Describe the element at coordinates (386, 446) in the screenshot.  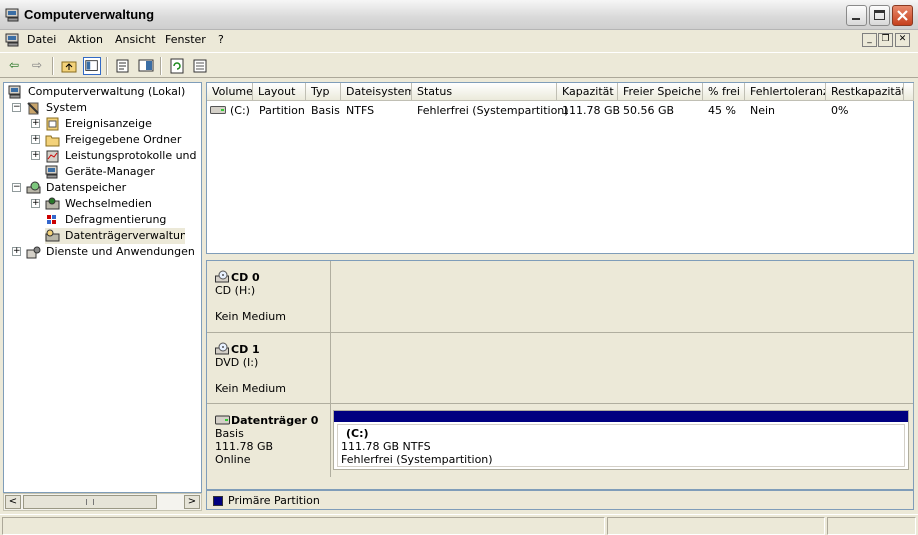
I see `partition-detail: 111.78 GB NTFS` at that location.